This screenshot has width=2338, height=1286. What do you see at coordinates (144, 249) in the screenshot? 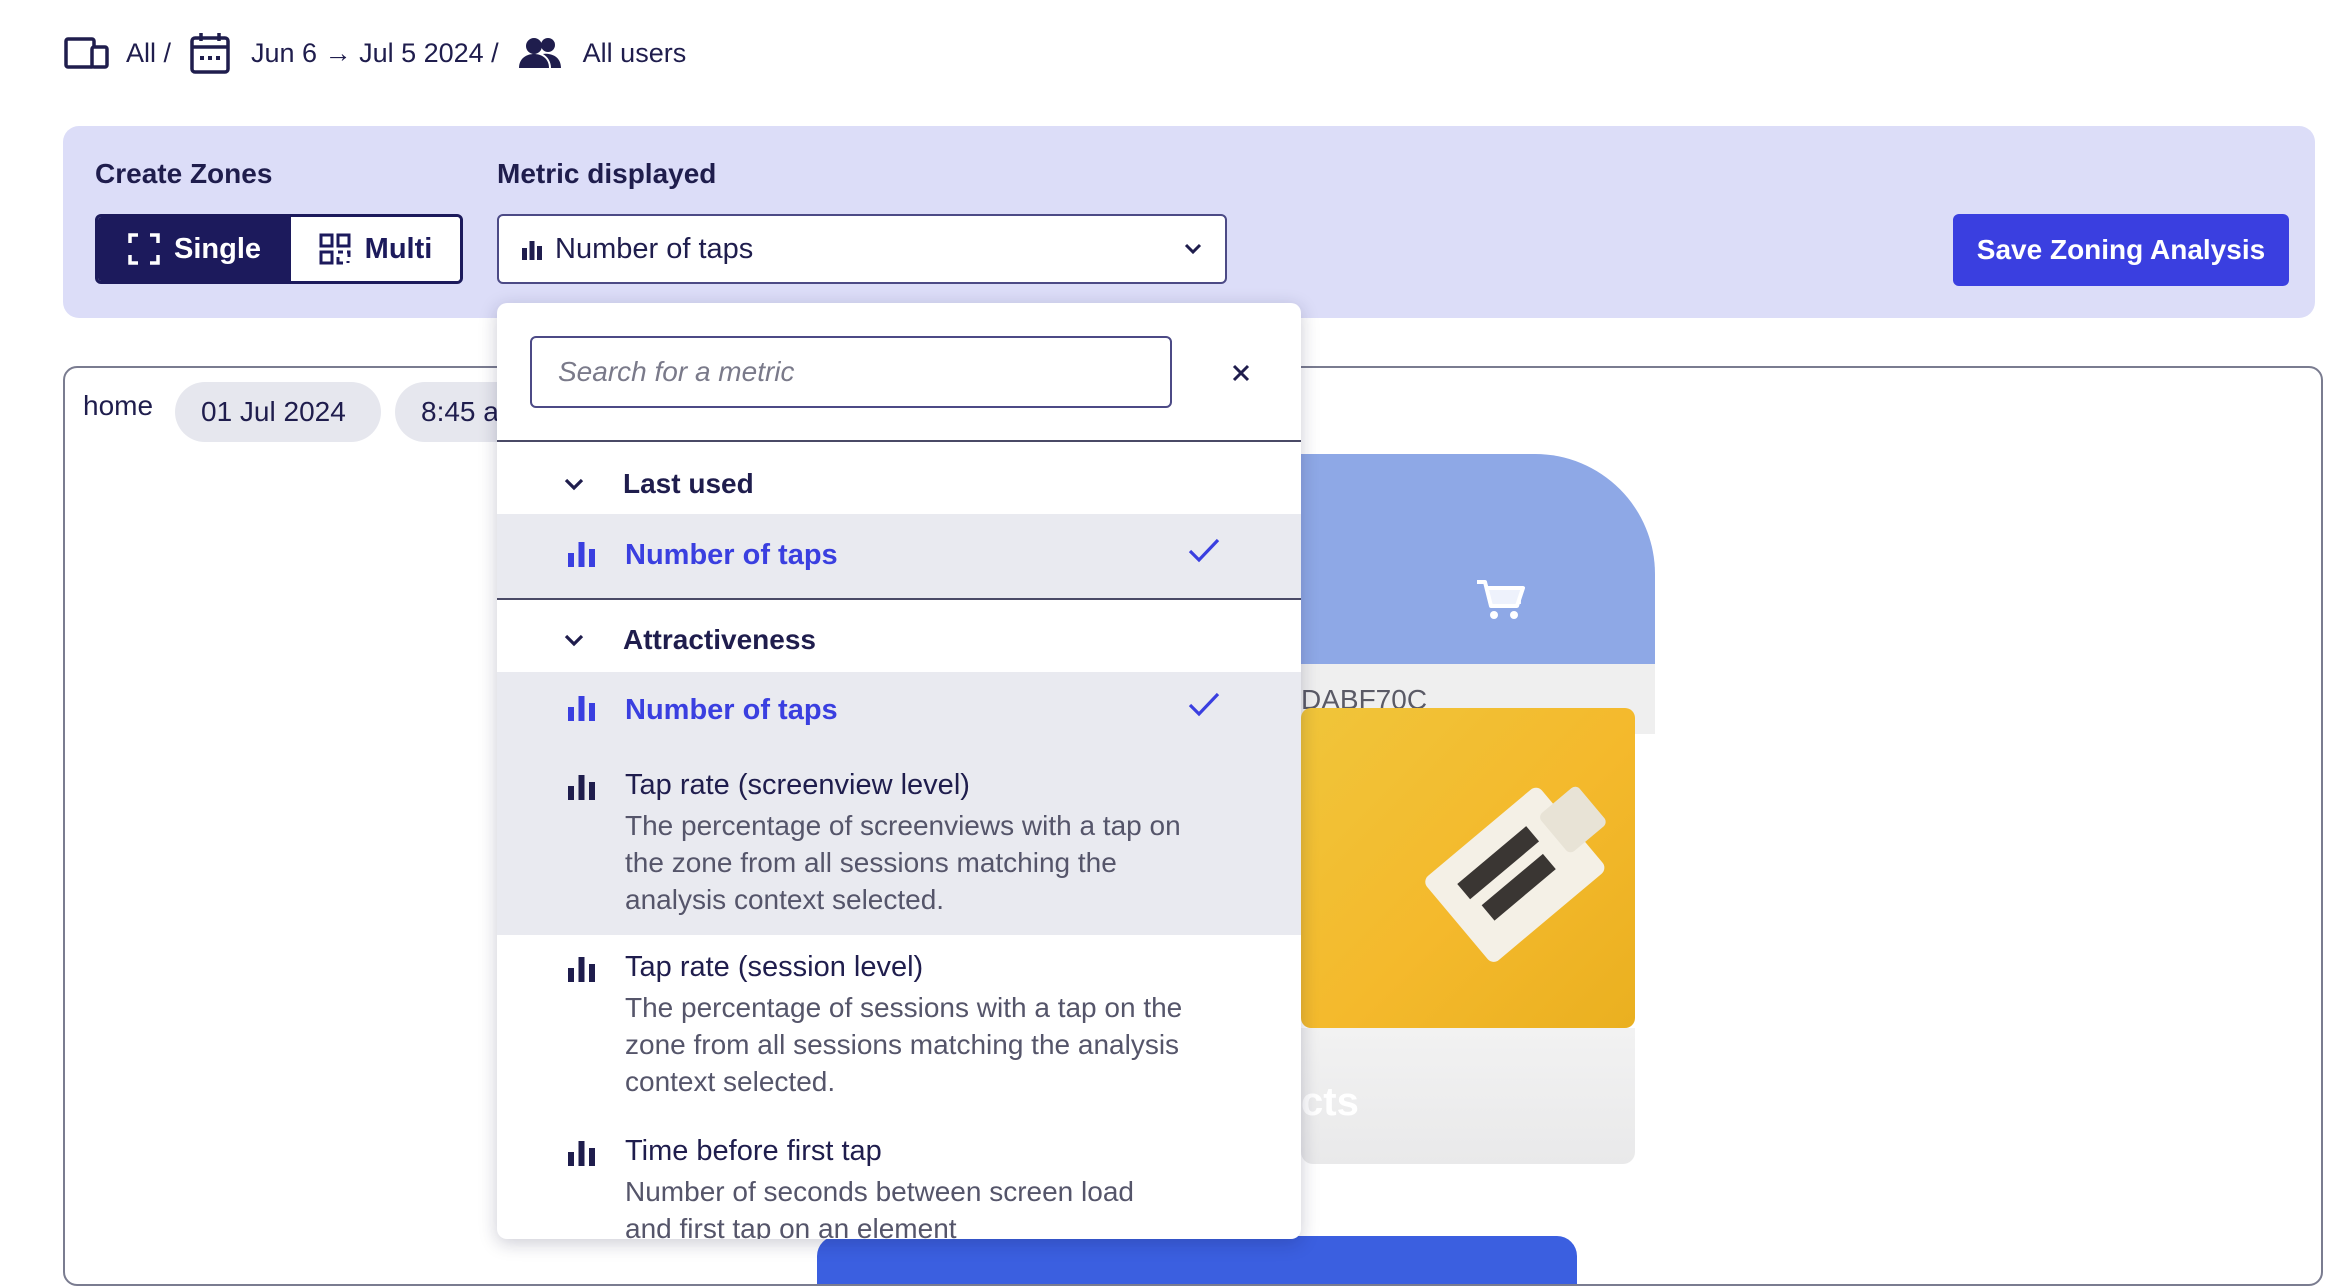
I see `select-zone-icon` at bounding box center [144, 249].